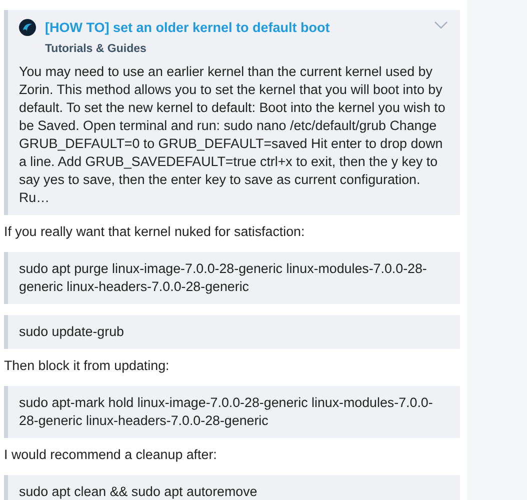  What do you see at coordinates (232, 332) in the screenshot?
I see `quote-block: sudo update-grub` at bounding box center [232, 332].